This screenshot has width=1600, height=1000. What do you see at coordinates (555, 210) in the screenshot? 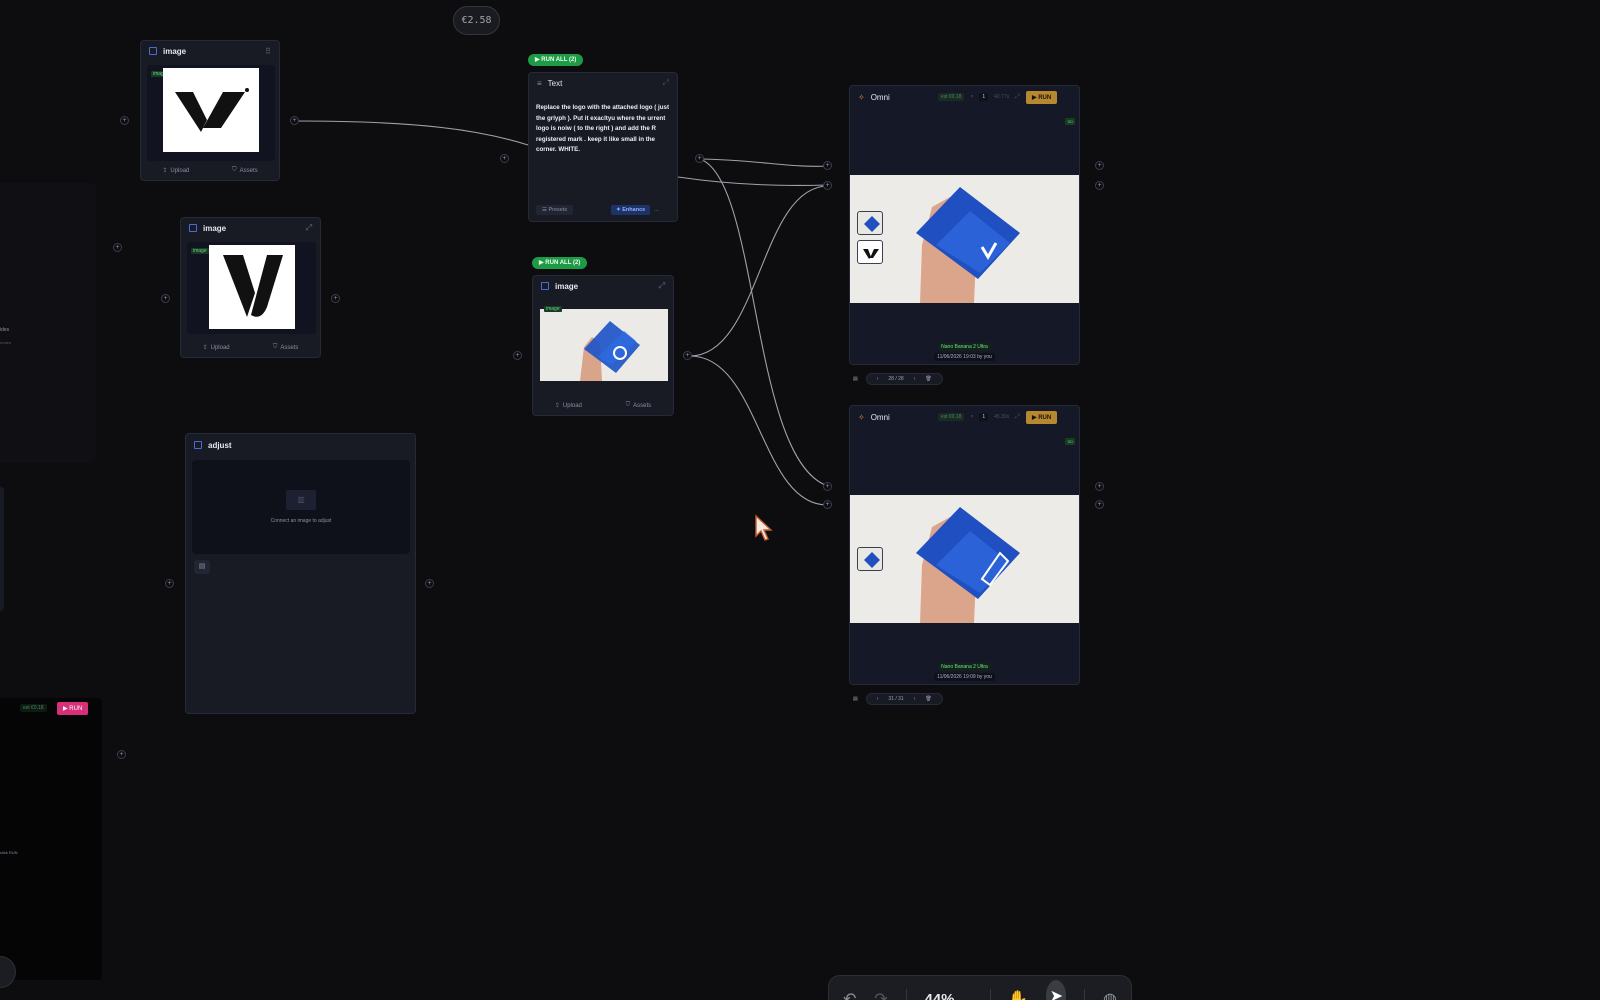
I see `presets-button: ☰ Presets` at bounding box center [555, 210].